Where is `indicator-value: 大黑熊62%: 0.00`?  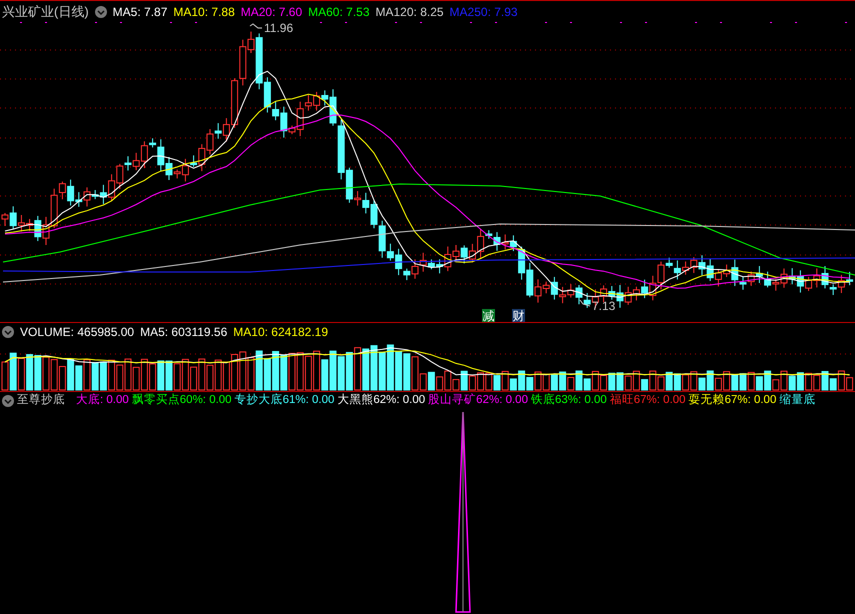 indicator-value: 大黑熊62%: 0.00 is located at coordinates (381, 400).